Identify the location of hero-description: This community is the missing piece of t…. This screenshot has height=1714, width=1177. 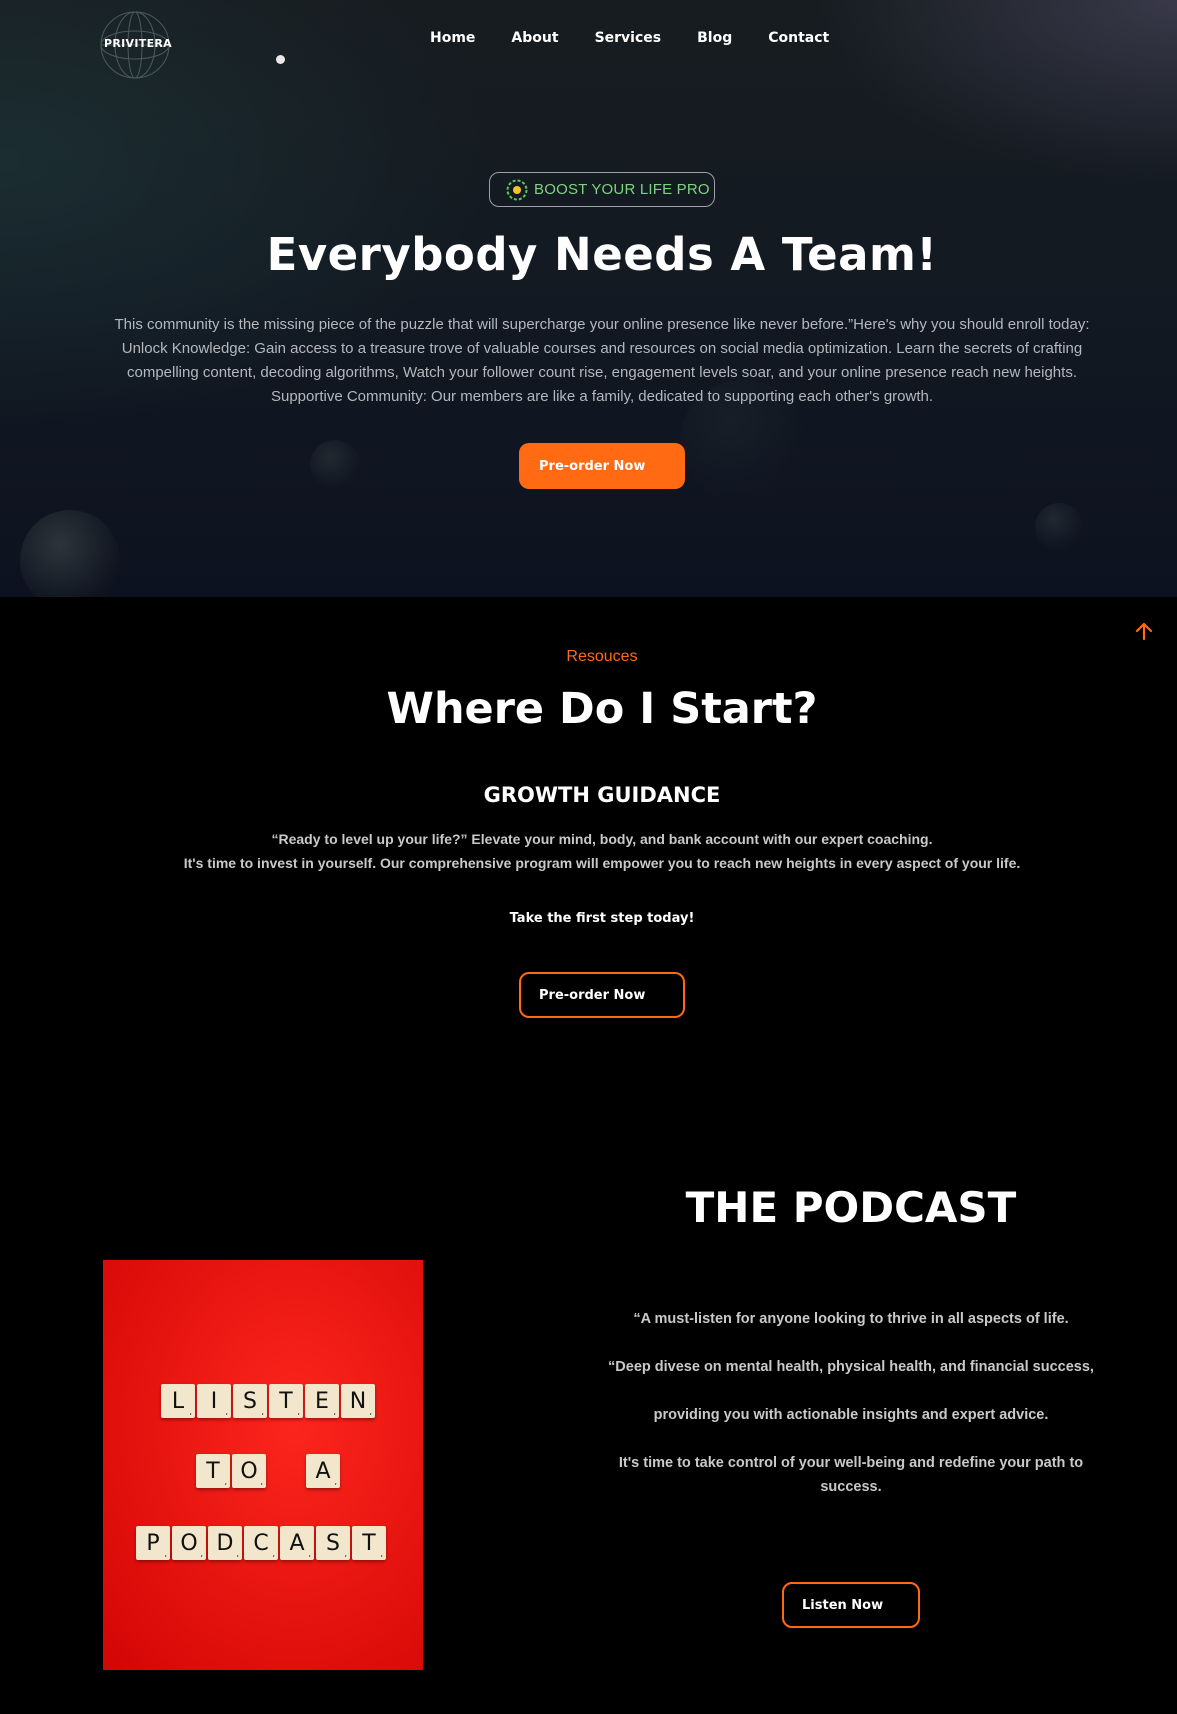
(602, 361).